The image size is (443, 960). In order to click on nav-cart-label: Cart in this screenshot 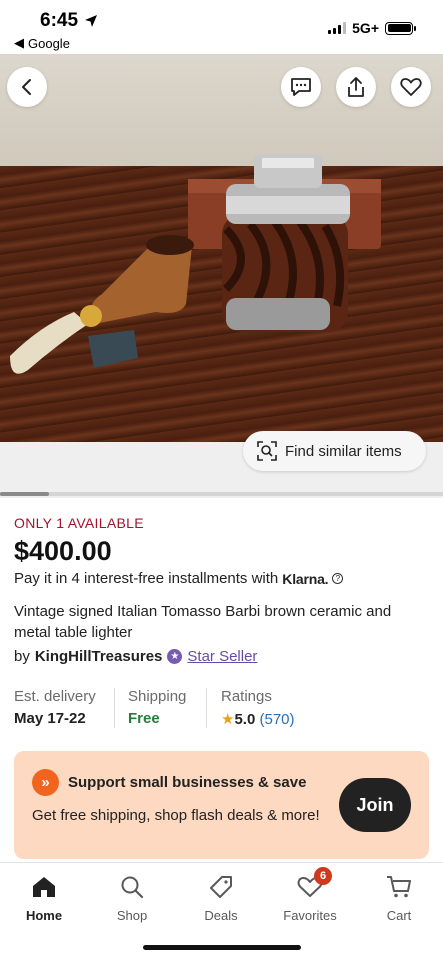, I will do `click(399, 915)`.